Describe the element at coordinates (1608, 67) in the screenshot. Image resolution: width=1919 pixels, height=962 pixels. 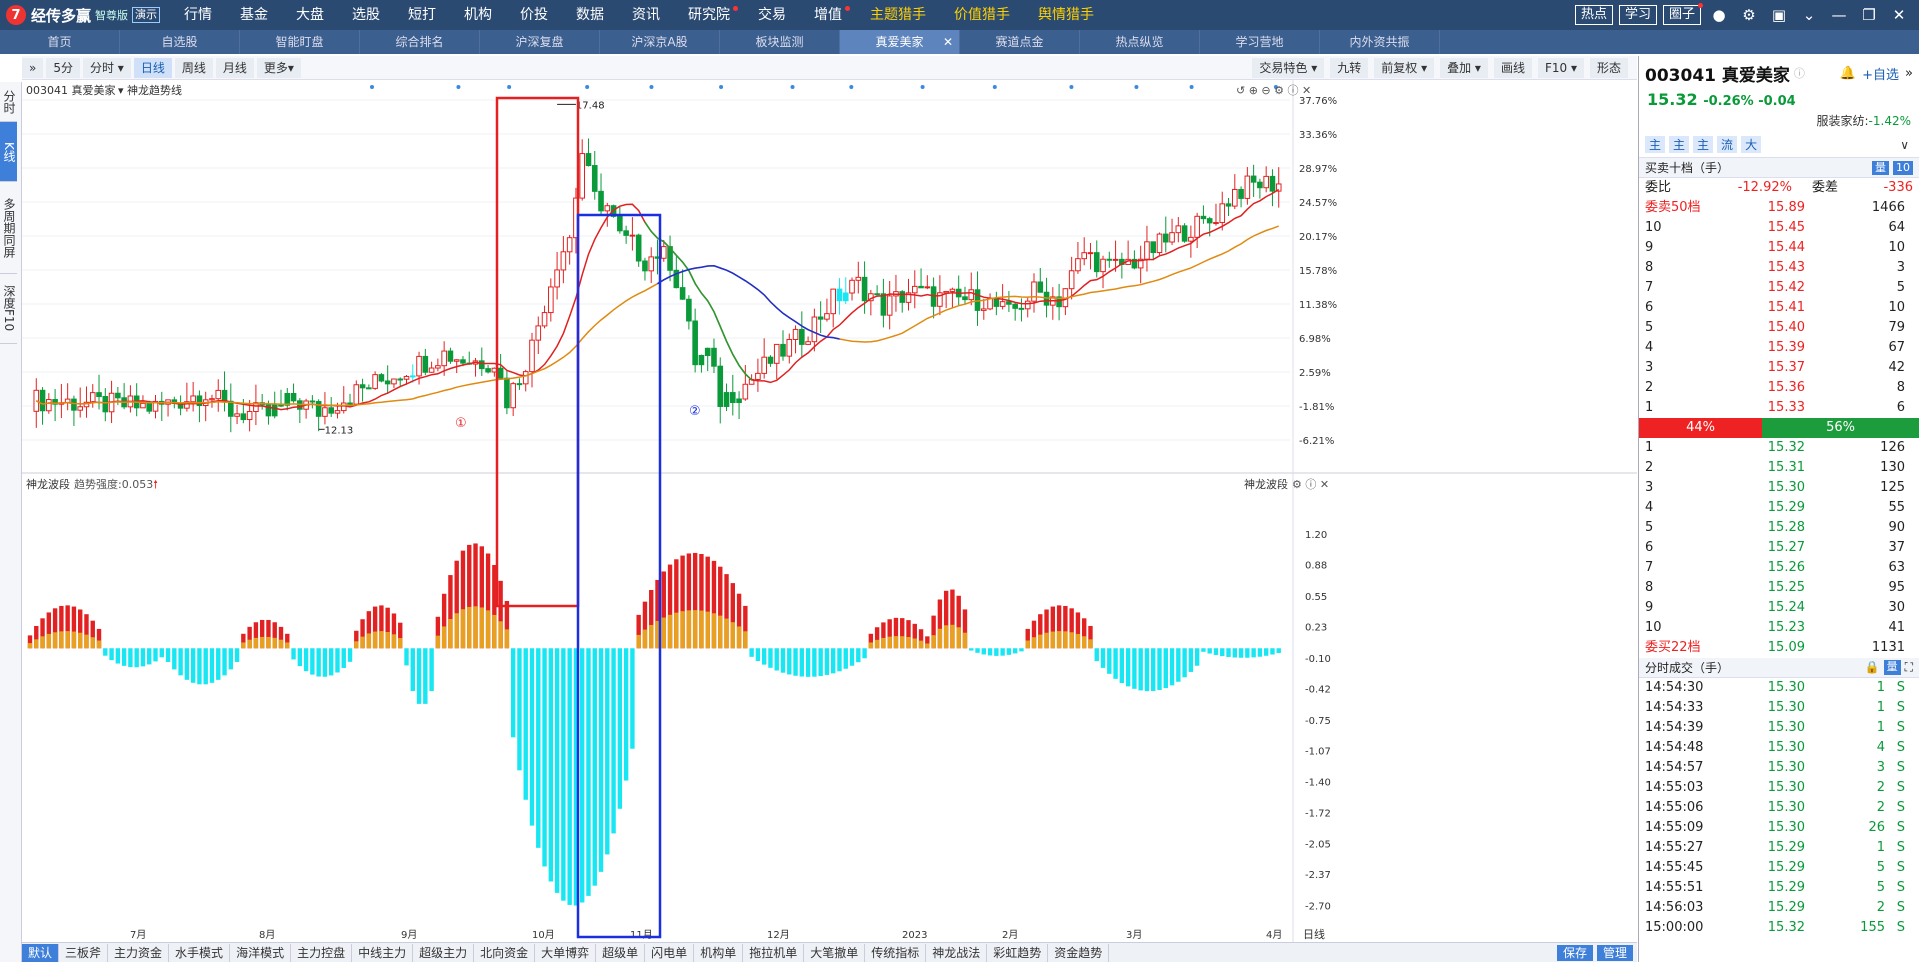
I see `chart-tool-6: 形态` at that location.